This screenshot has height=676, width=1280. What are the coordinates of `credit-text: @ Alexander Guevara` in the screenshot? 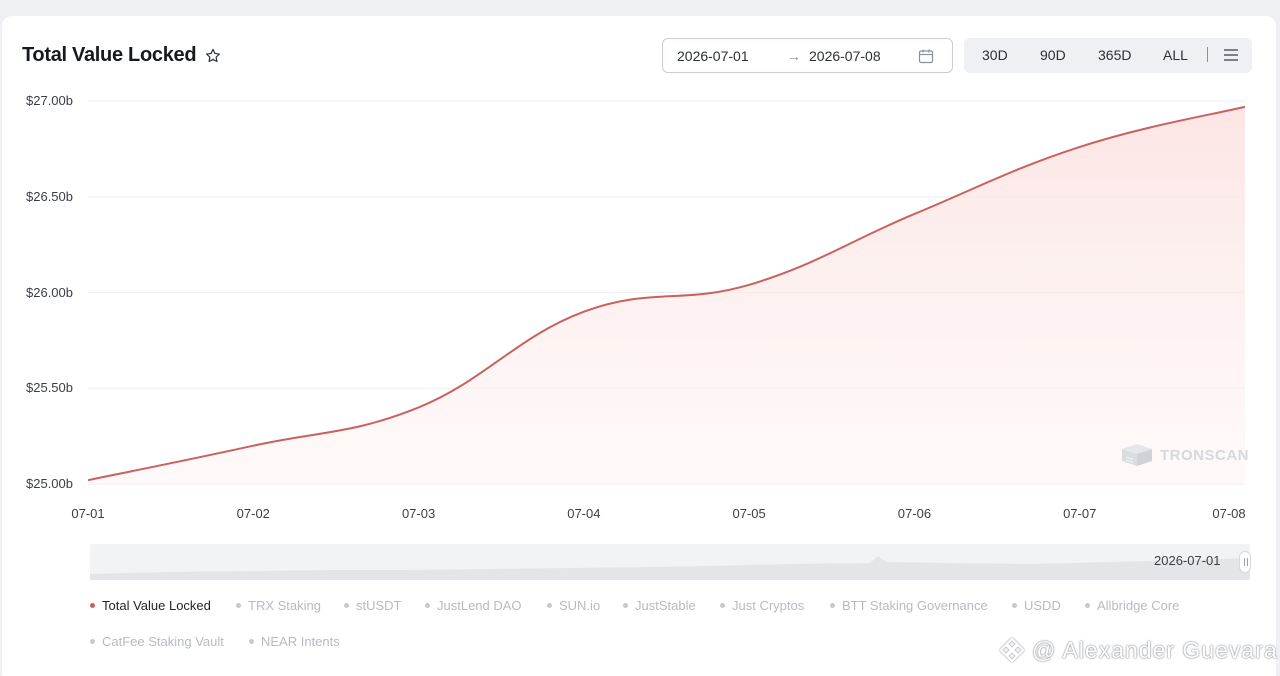 It's located at (1155, 649).